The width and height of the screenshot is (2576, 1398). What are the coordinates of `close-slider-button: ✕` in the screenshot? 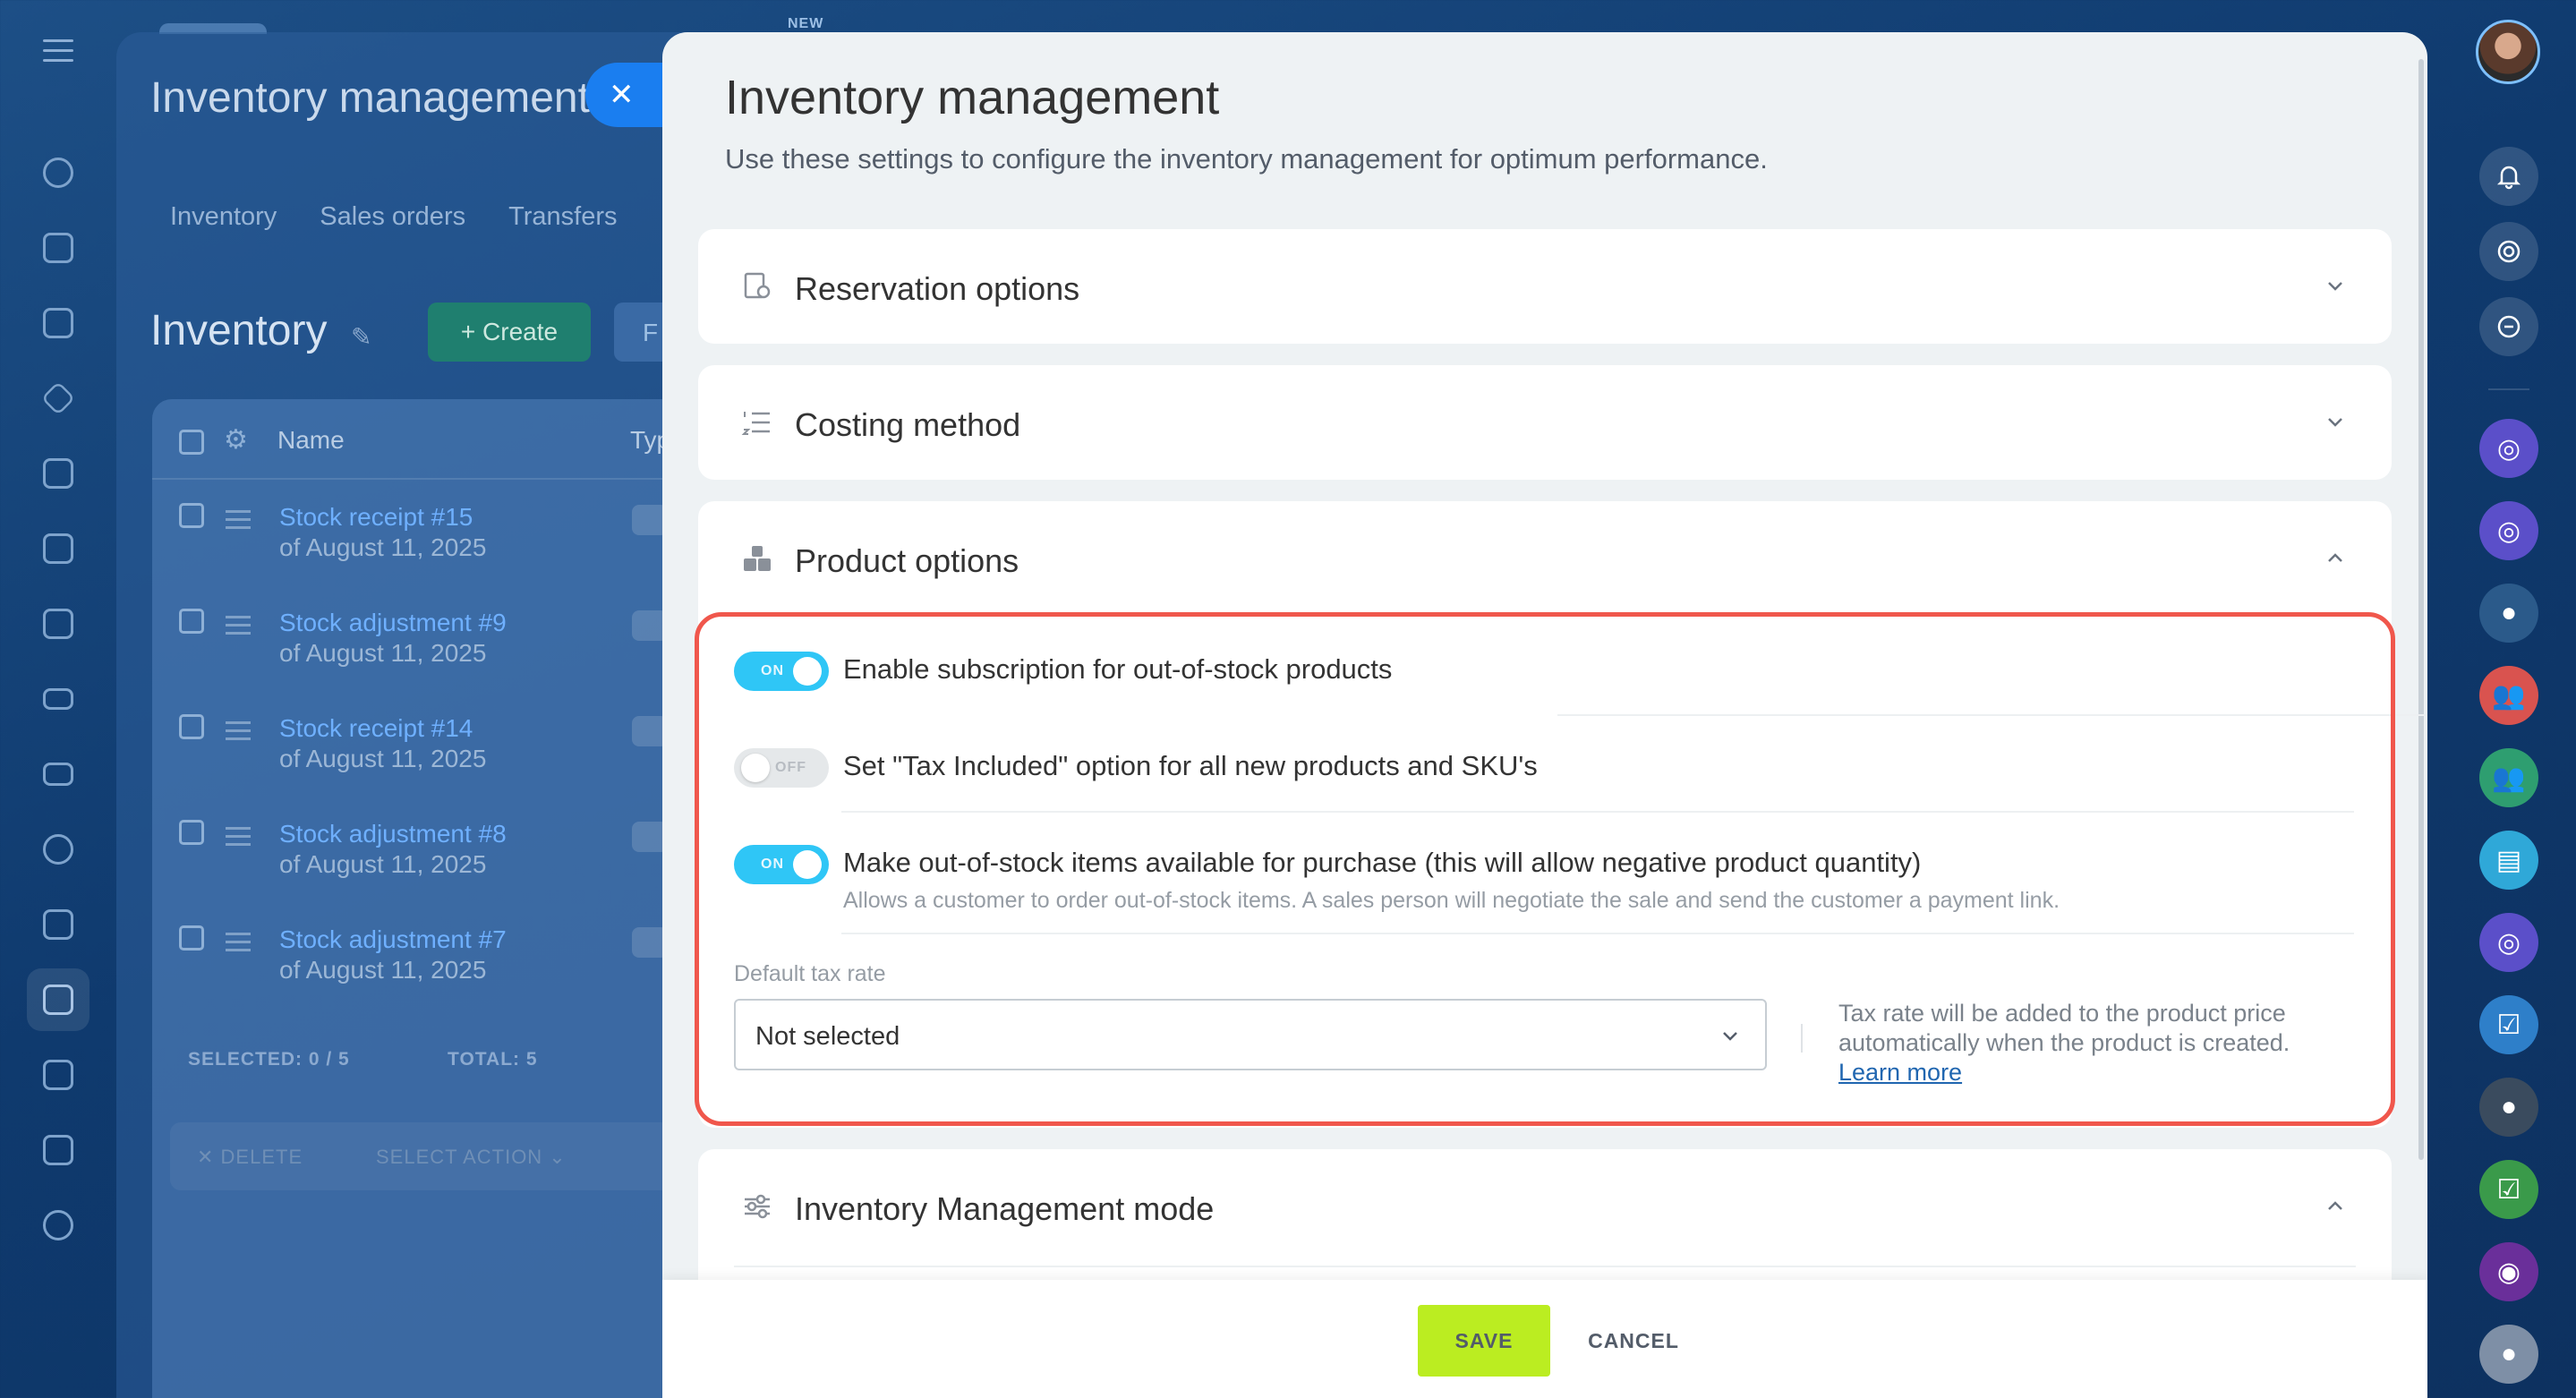 It's located at (625, 95).